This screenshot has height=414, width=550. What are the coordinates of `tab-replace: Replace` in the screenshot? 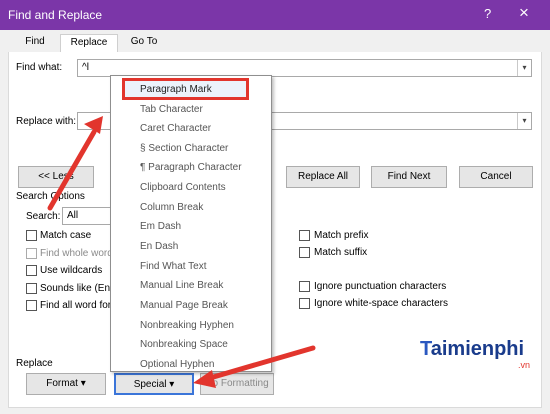 It's located at (89, 43).